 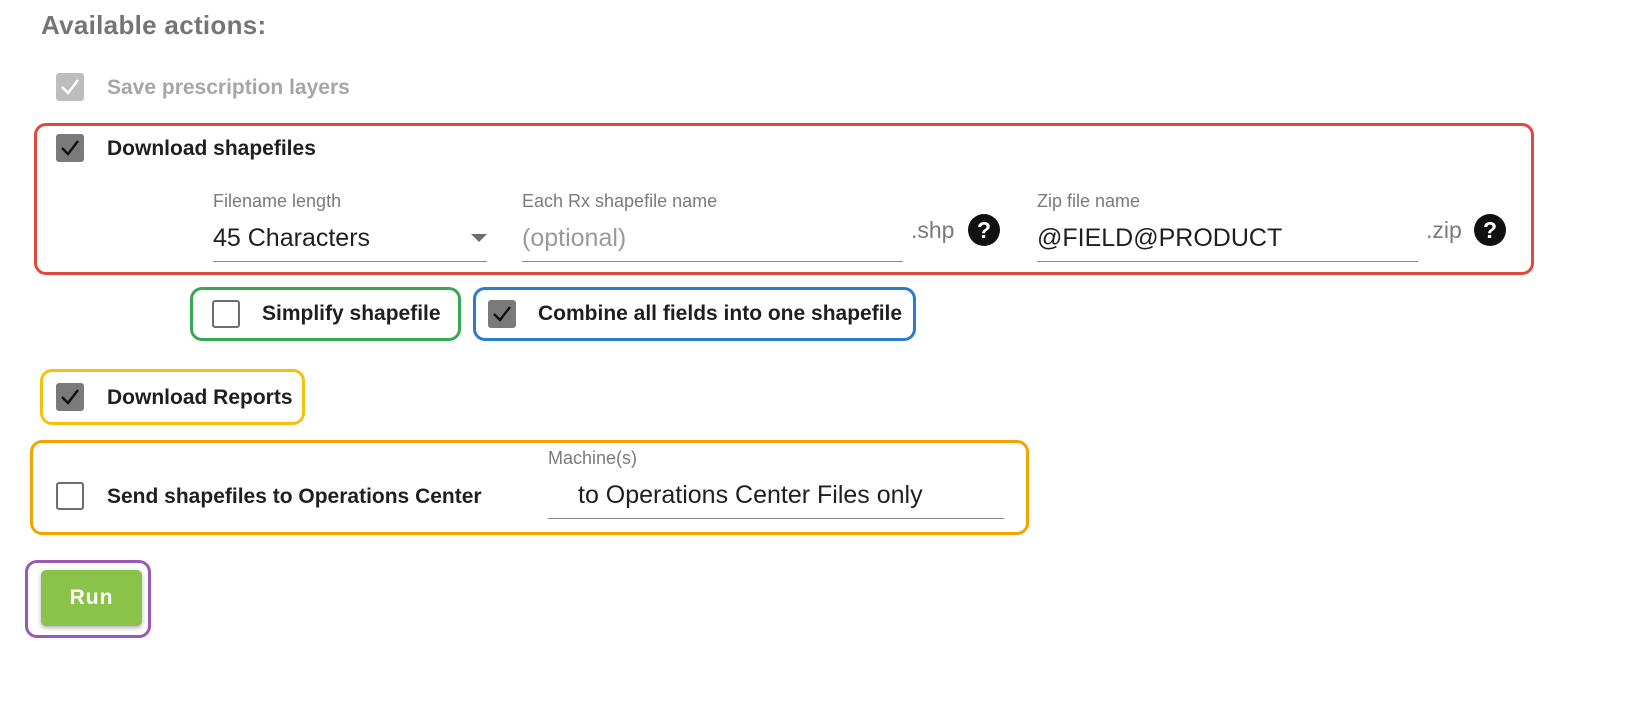 I want to click on machines-value: to Operations Center Files only, so click(x=750, y=495).